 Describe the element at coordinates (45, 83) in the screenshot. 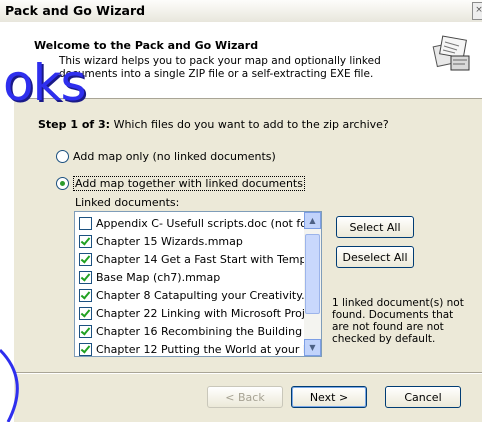

I see `watermark-text: oks` at that location.